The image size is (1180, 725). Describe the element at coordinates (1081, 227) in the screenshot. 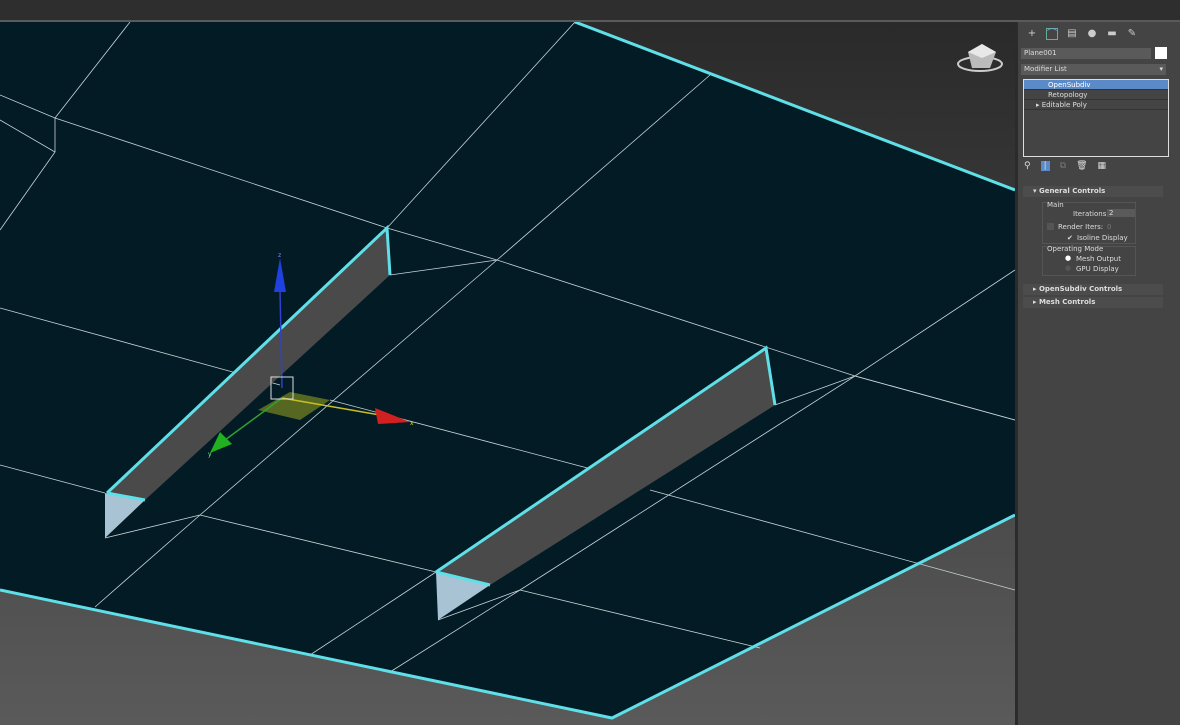

I see `render-iters-label: Render Iters:` at that location.